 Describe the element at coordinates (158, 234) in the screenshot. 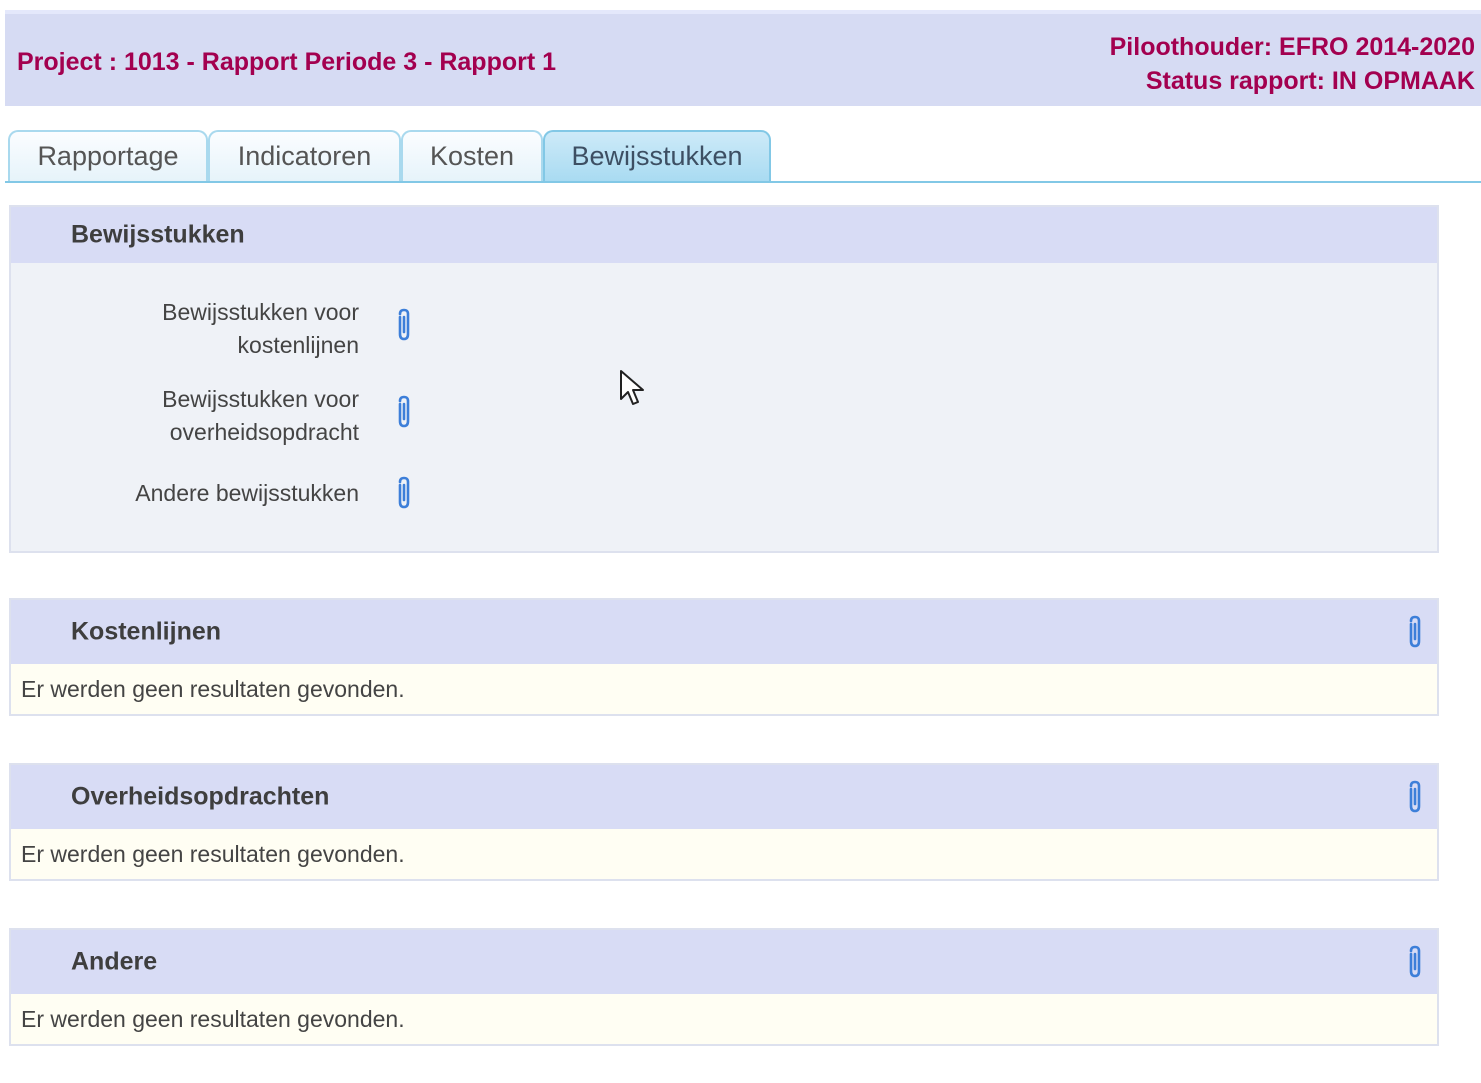

I see `bewijsstukken-panel-title: Bewijsstukken` at that location.